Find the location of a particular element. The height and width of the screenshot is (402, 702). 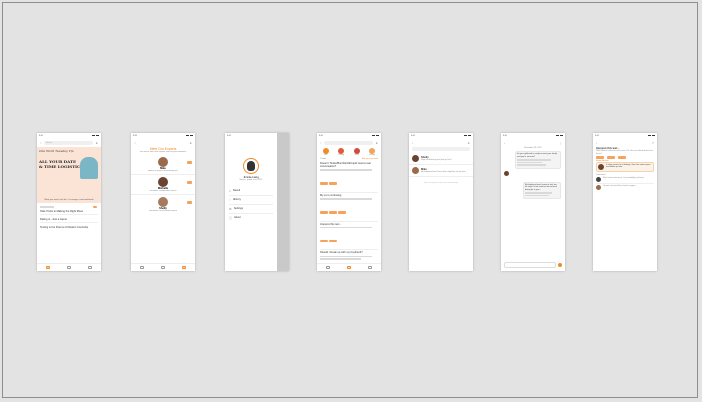

menu-item-settings: ⚙ Settings is located at coordinates (251, 209).